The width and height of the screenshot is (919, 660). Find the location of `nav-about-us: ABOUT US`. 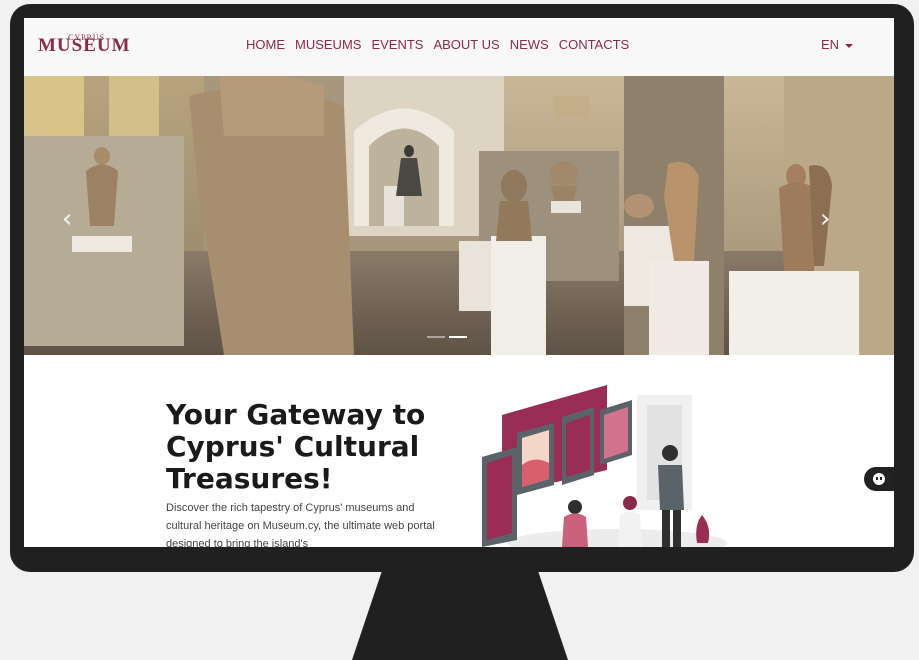

nav-about-us: ABOUT US is located at coordinates (466, 44).